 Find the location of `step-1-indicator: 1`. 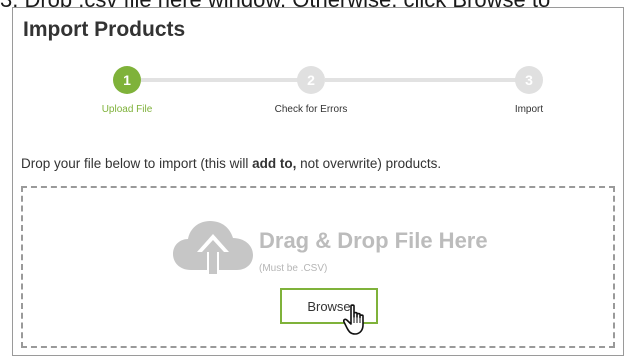

step-1-indicator: 1 is located at coordinates (127, 80).